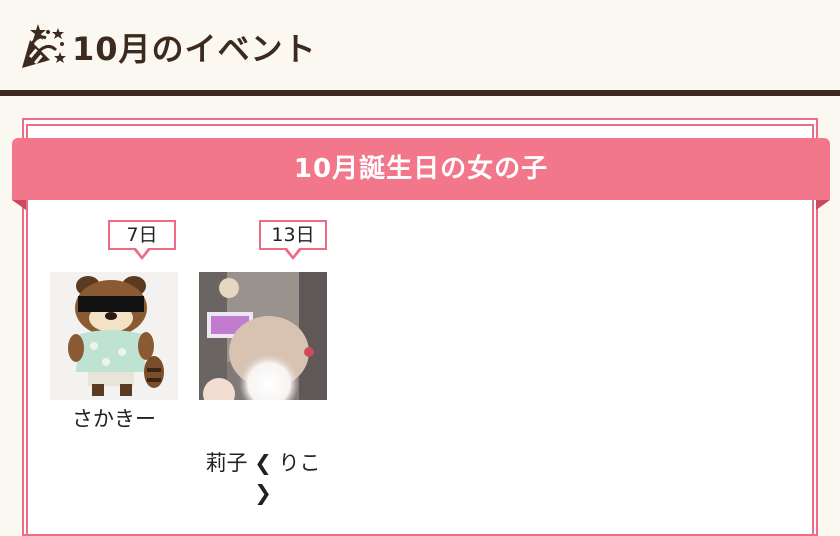 The height and width of the screenshot is (536, 840). I want to click on girl-name: 莉子 ❮ りこ ❯, so click(263, 478).